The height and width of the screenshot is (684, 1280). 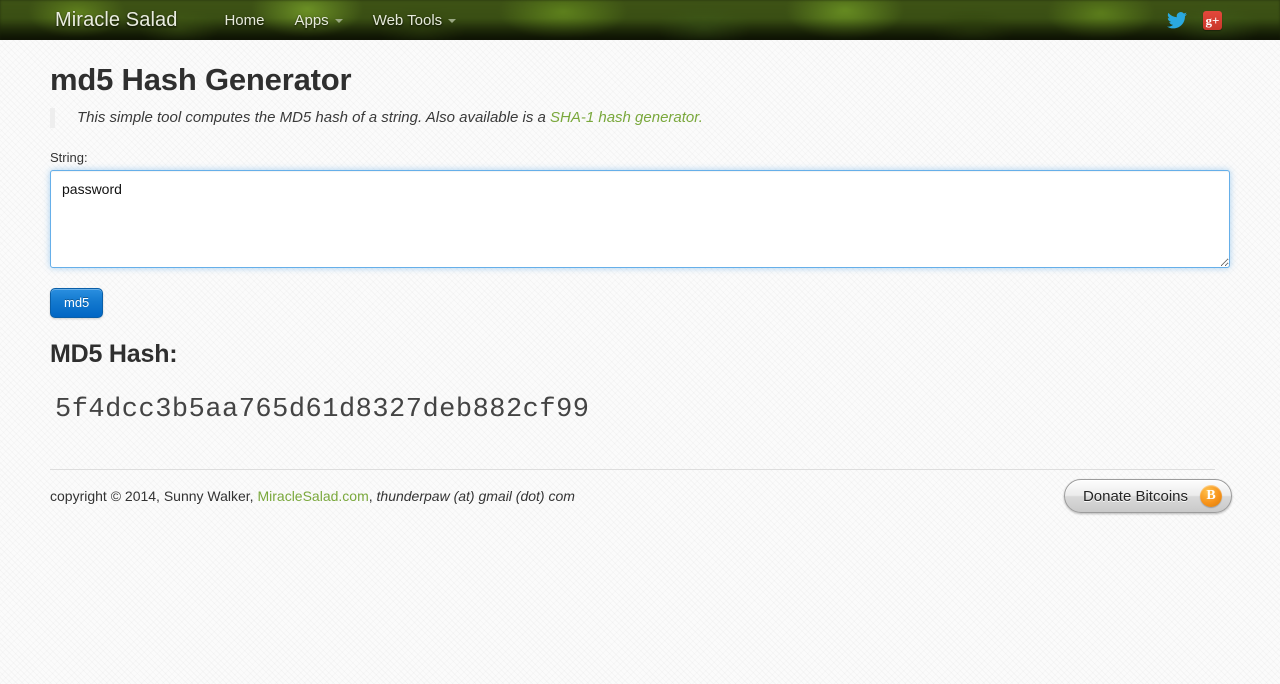 I want to click on md5-submit-button: md5, so click(x=77, y=303).